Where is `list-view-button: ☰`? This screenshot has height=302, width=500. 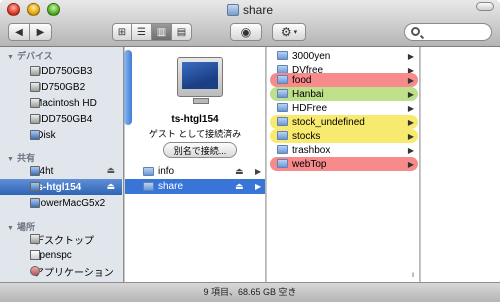
list-view-button: ☰ is located at coordinates (142, 32).